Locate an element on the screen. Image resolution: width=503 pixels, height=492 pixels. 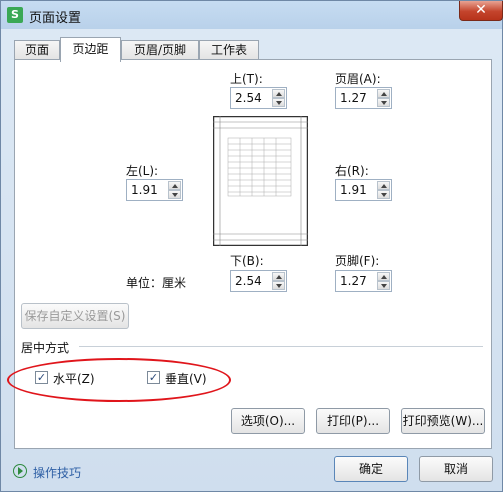
center-group-label: 居中方式 is located at coordinates (45, 348).